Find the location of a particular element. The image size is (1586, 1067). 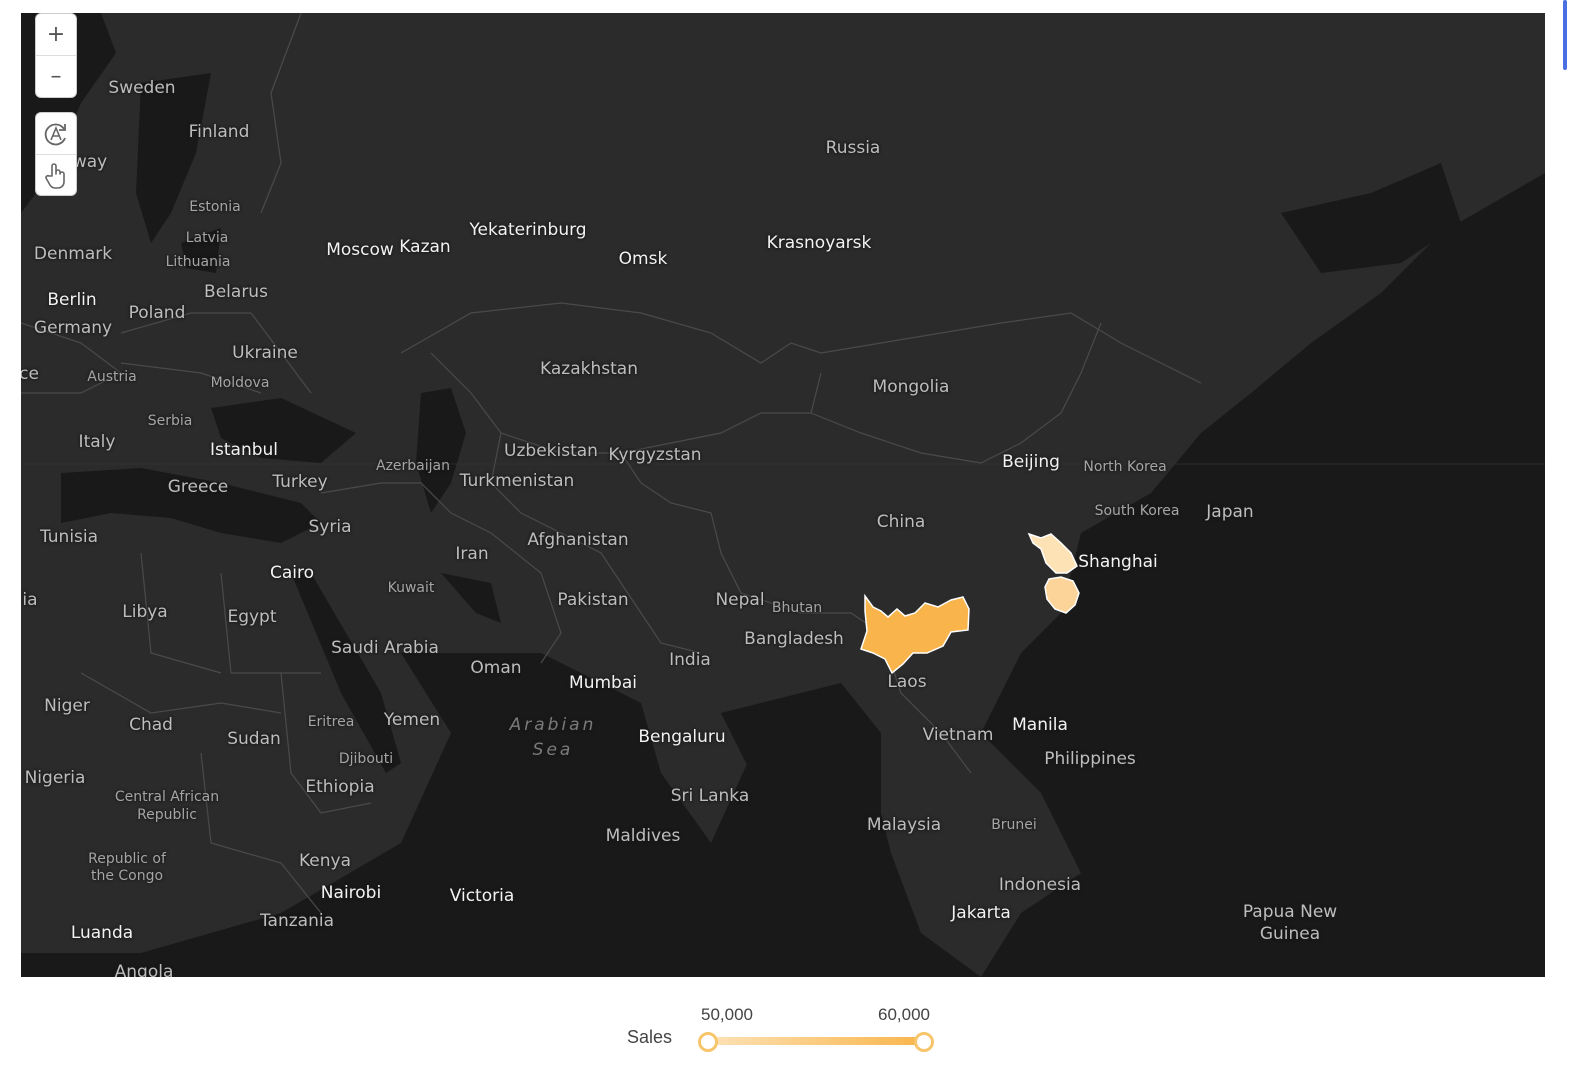

hand-pointer-icon is located at coordinates (55, 175).